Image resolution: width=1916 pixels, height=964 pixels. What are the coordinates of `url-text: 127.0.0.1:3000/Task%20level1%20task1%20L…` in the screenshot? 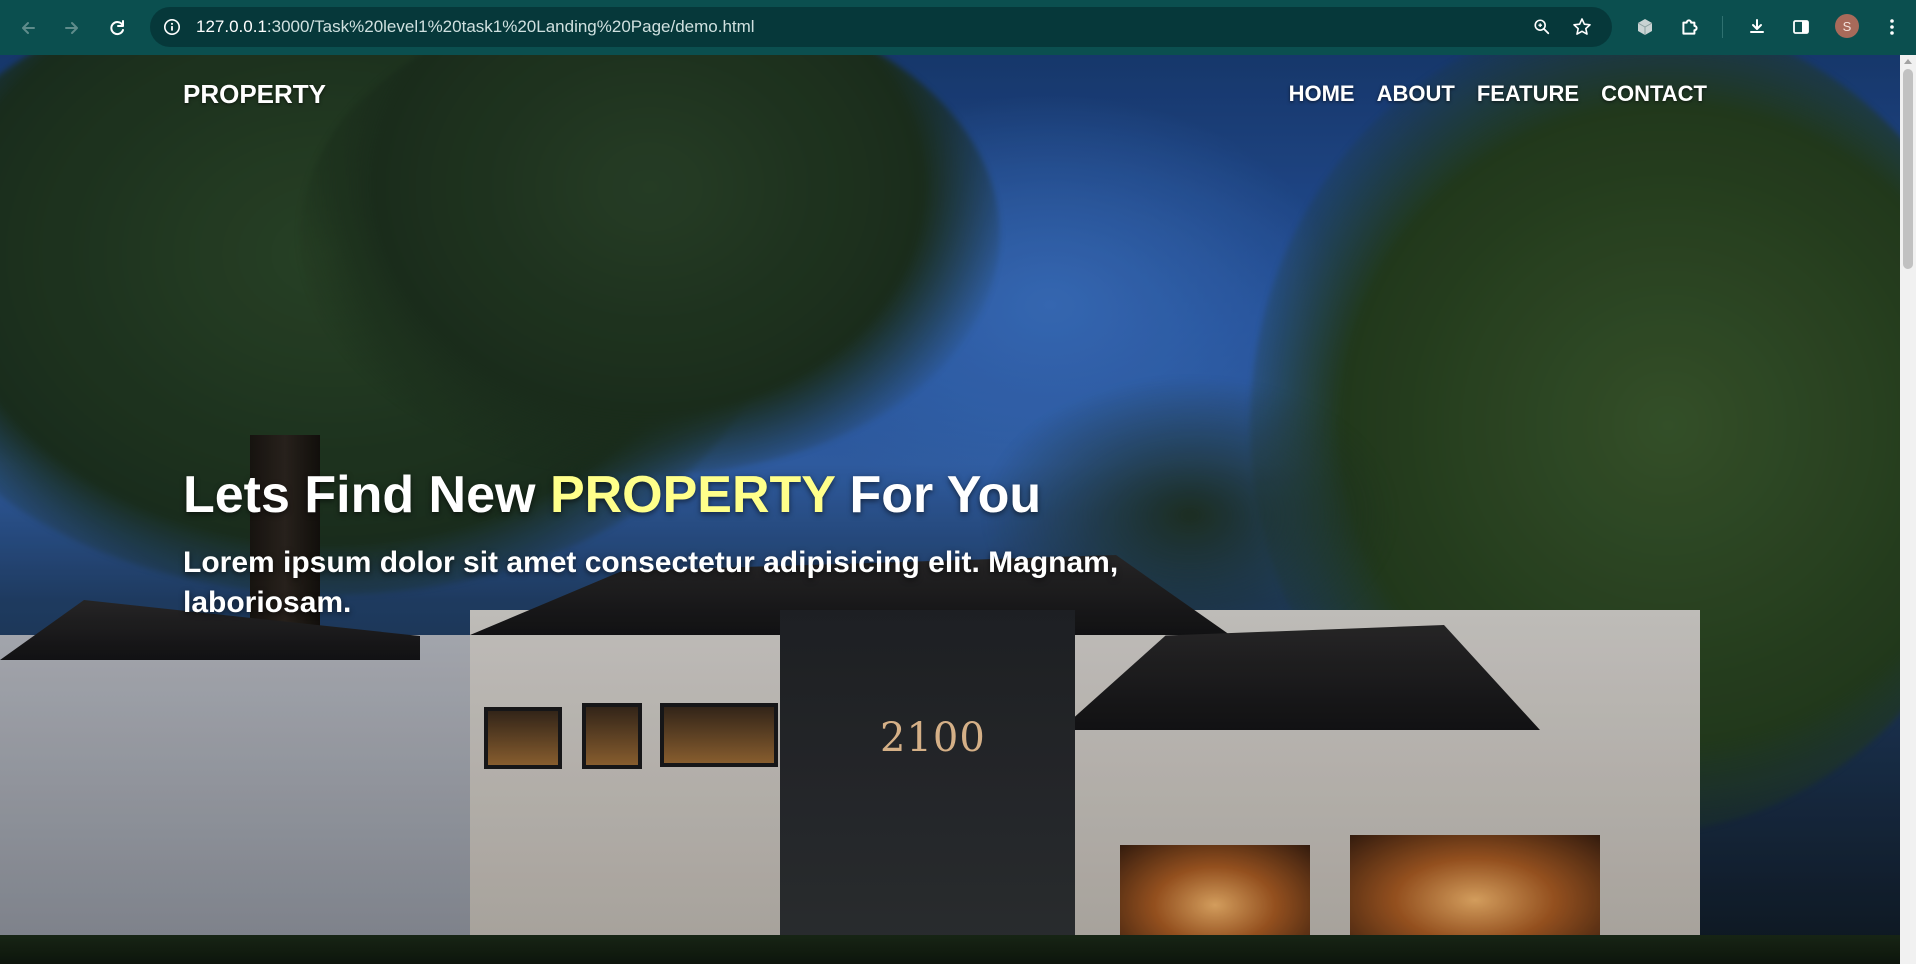 It's located at (475, 27).